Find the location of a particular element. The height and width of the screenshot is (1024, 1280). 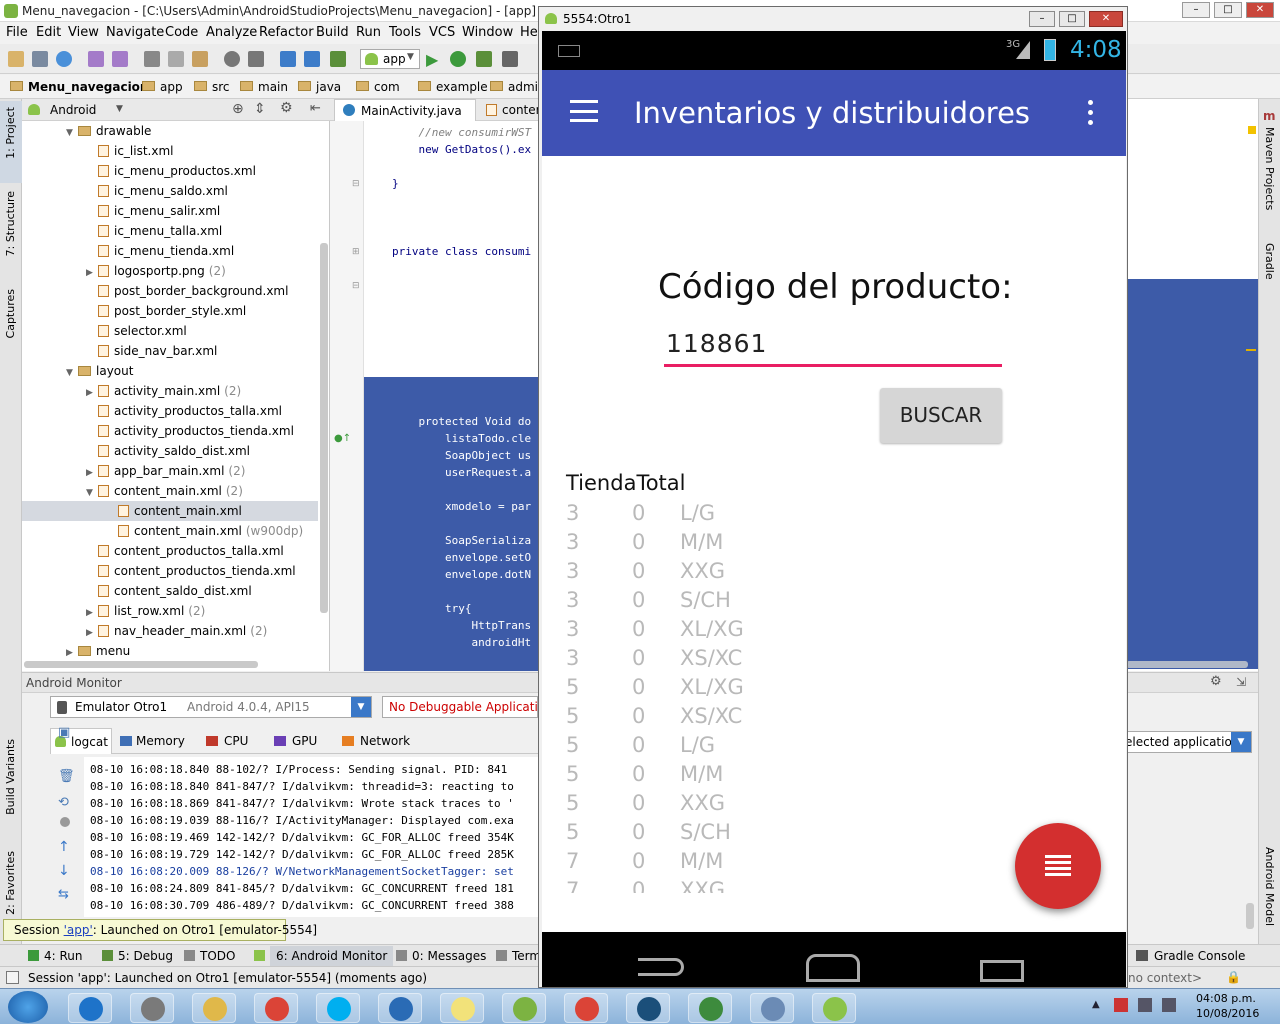

tree-item: content_main.xml (w900dp) is located at coordinates (204, 531).